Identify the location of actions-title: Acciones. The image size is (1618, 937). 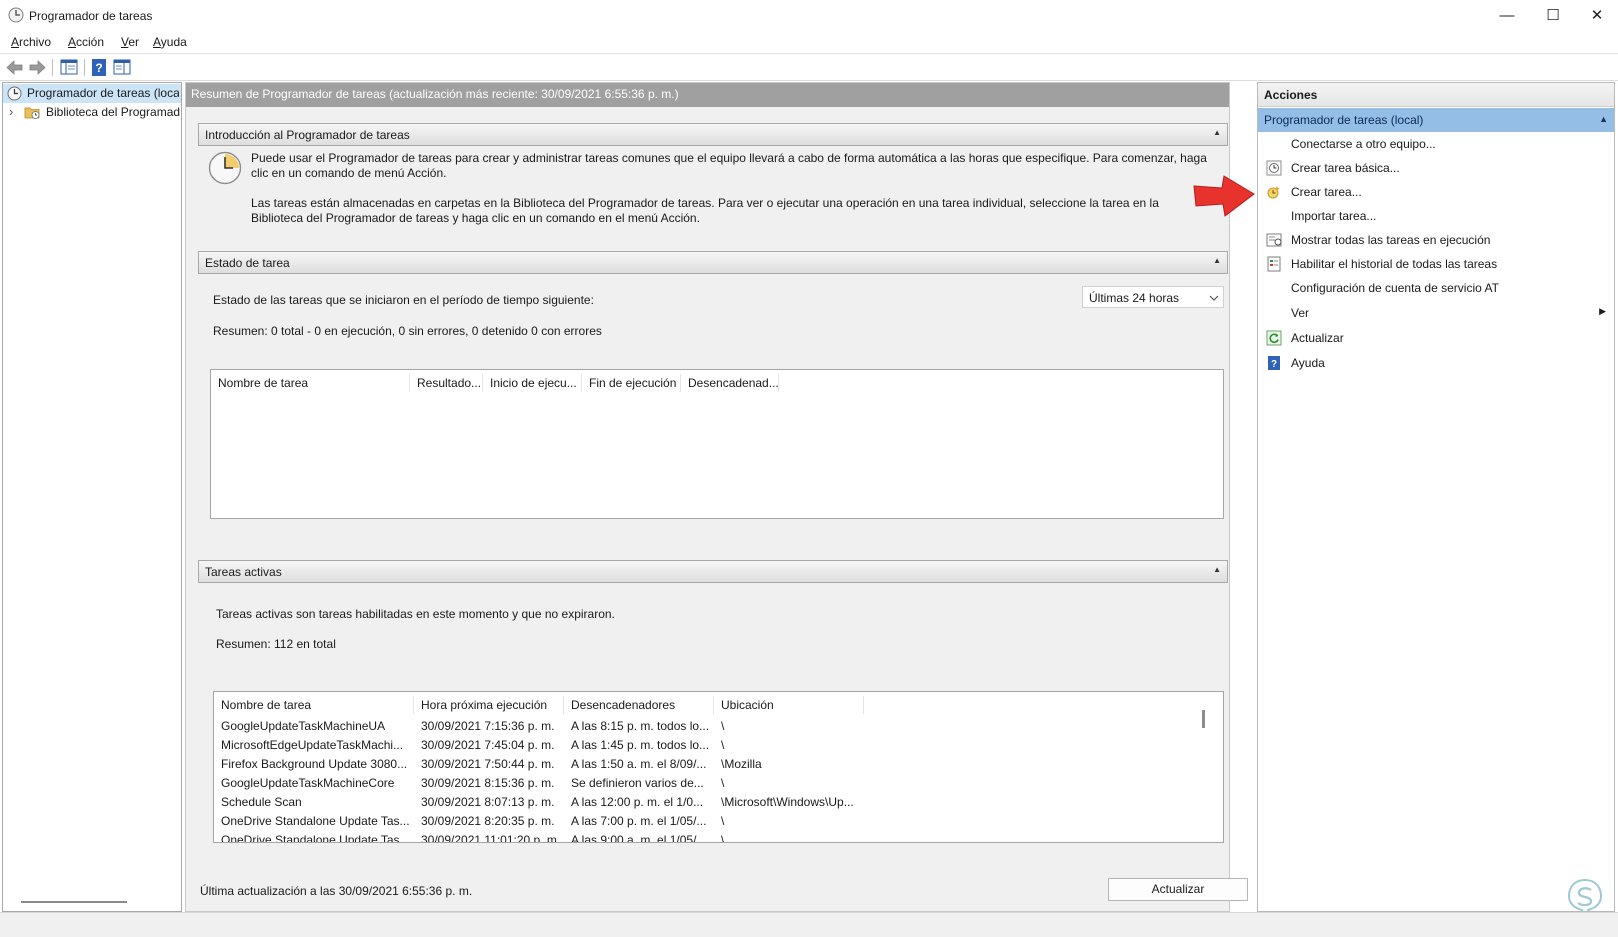
(1436, 95).